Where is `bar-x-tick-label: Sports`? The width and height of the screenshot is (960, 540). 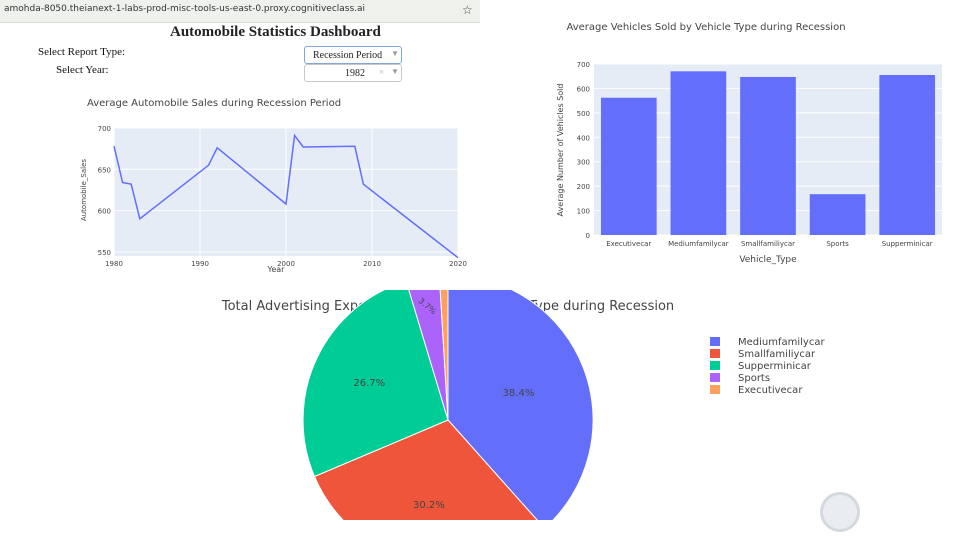
bar-x-tick-label: Sports is located at coordinates (837, 244).